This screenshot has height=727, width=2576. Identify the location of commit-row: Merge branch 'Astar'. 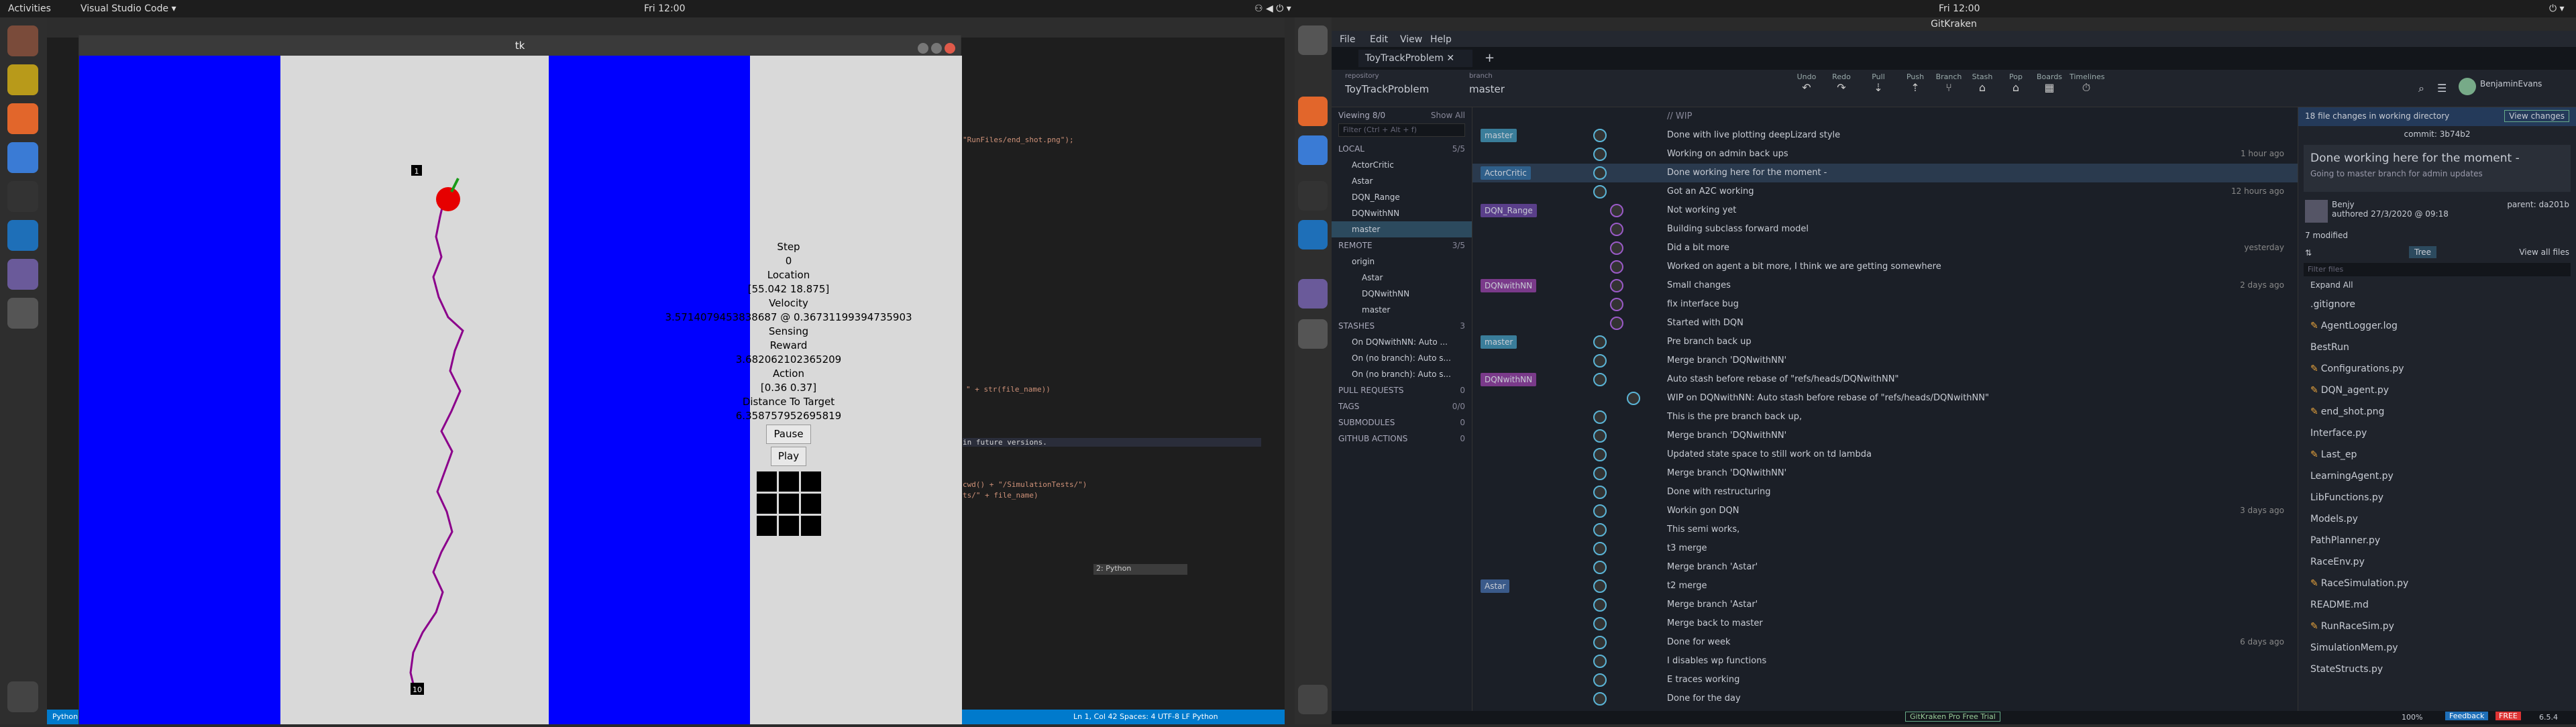
(1885, 567).